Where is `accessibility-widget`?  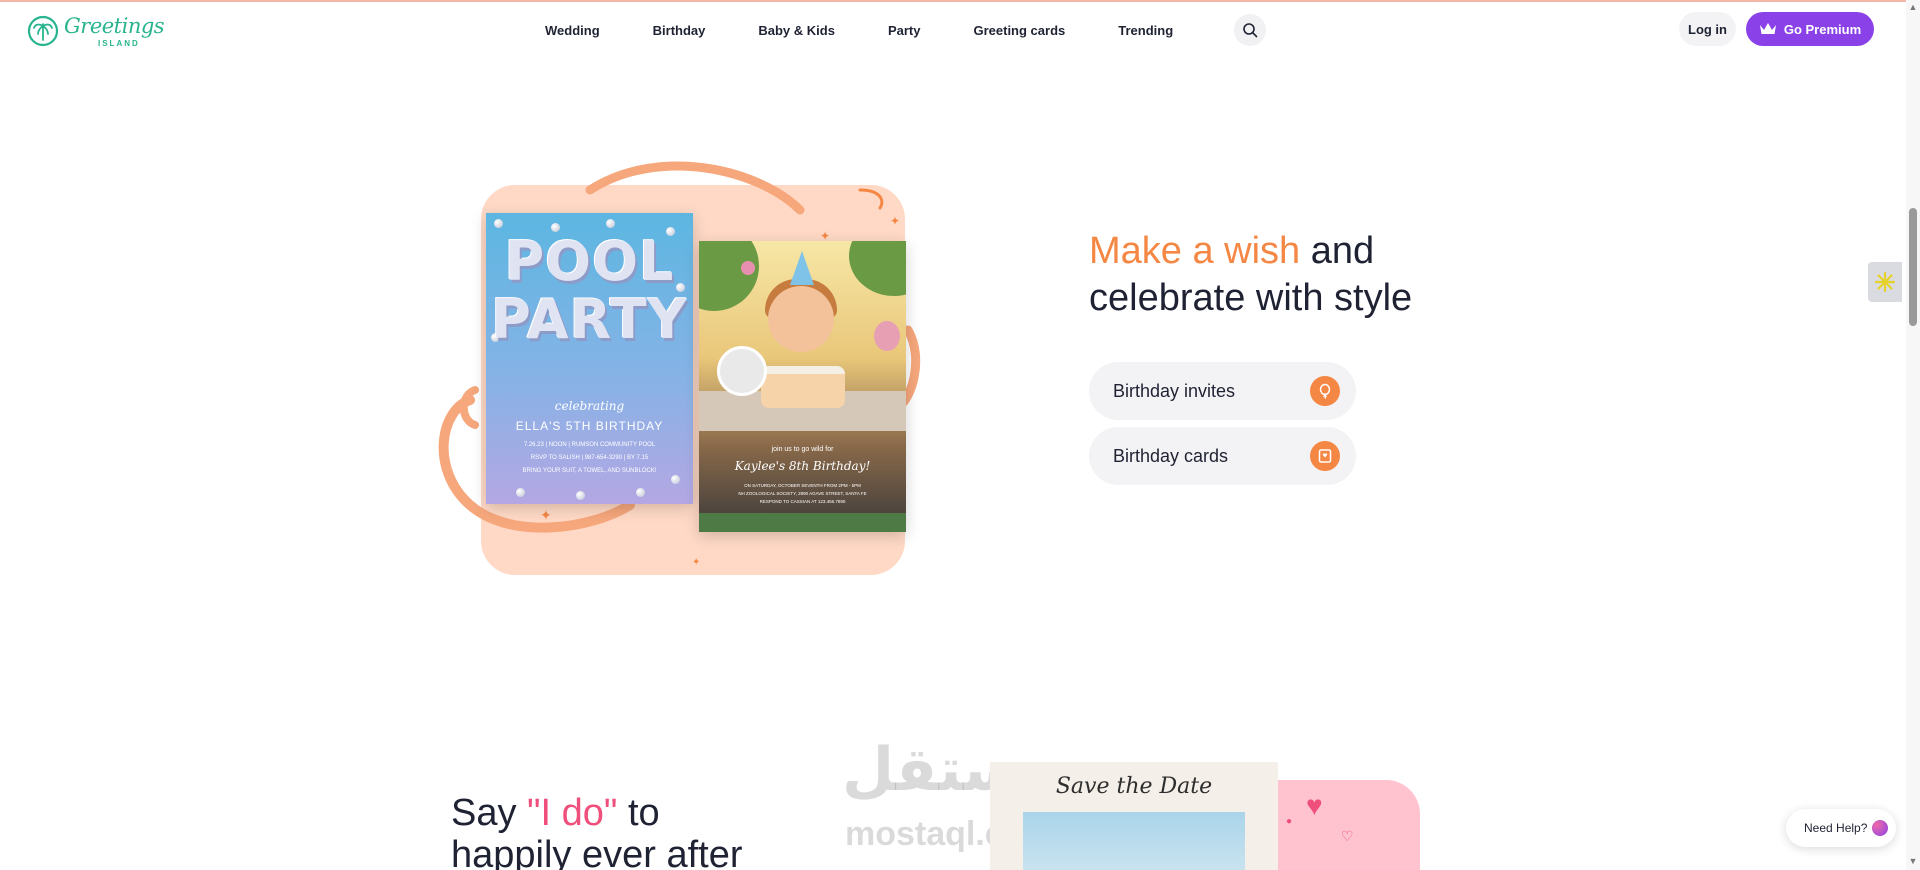
accessibility-widget is located at coordinates (1885, 282).